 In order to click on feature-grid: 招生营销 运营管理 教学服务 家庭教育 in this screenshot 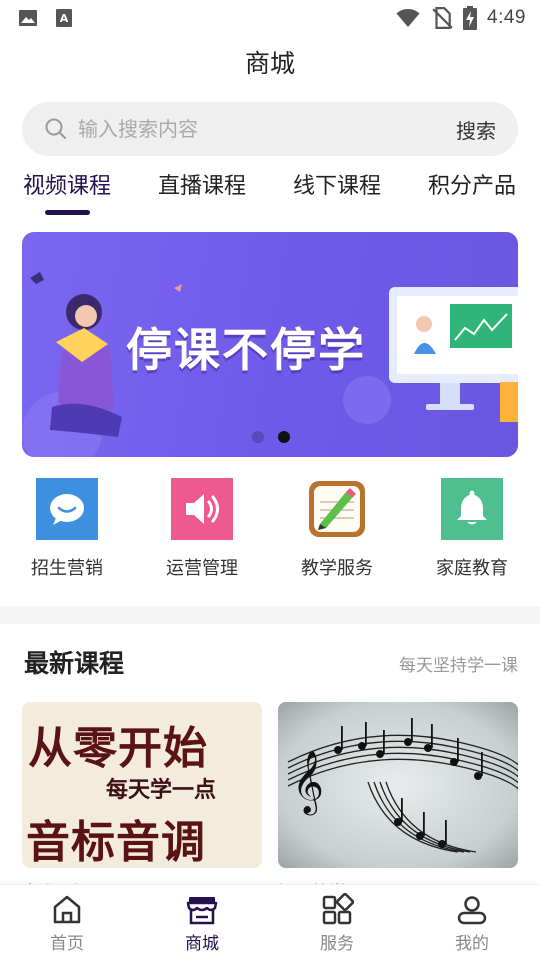, I will do `click(270, 533)`.